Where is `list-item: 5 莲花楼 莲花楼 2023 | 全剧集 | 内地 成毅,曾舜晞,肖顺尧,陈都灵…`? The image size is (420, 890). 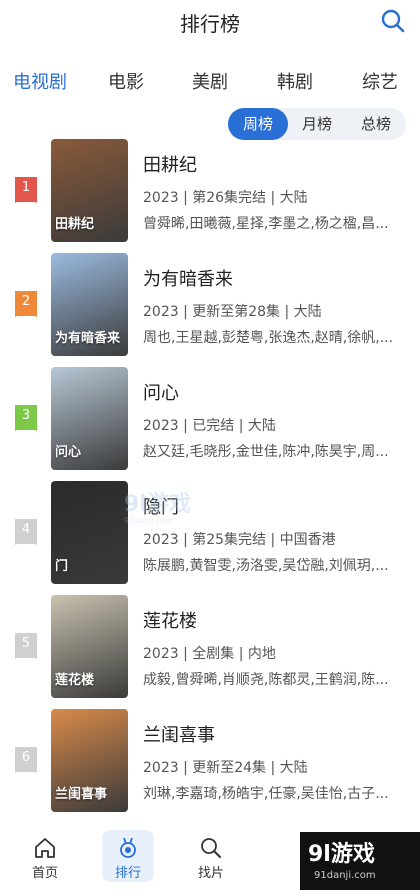 list-item: 5 莲花楼 莲花楼 2023 | 全剧集 | 内地 成毅,曾舜晞,肖顺尧,陈都灵… is located at coordinates (210, 650).